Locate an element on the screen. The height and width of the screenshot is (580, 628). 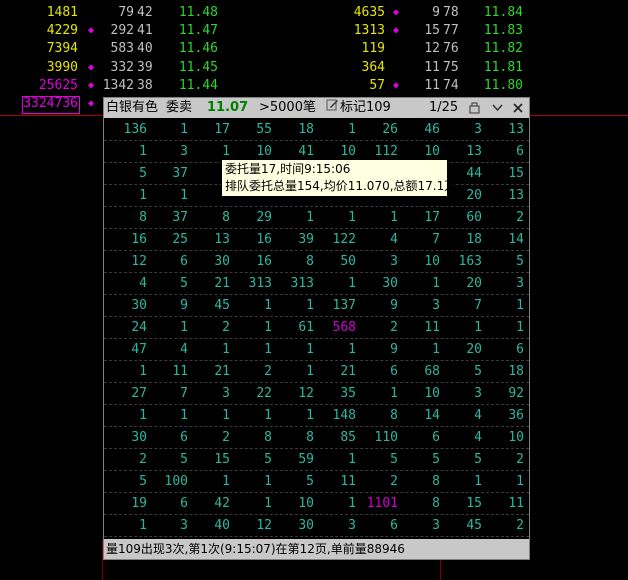
queue-order-cell: 22 is located at coordinates (252, 393).